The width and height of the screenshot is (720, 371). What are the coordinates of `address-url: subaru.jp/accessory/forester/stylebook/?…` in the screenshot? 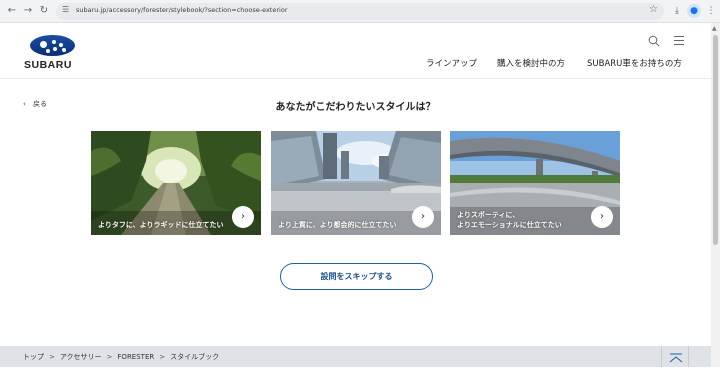 It's located at (182, 10).